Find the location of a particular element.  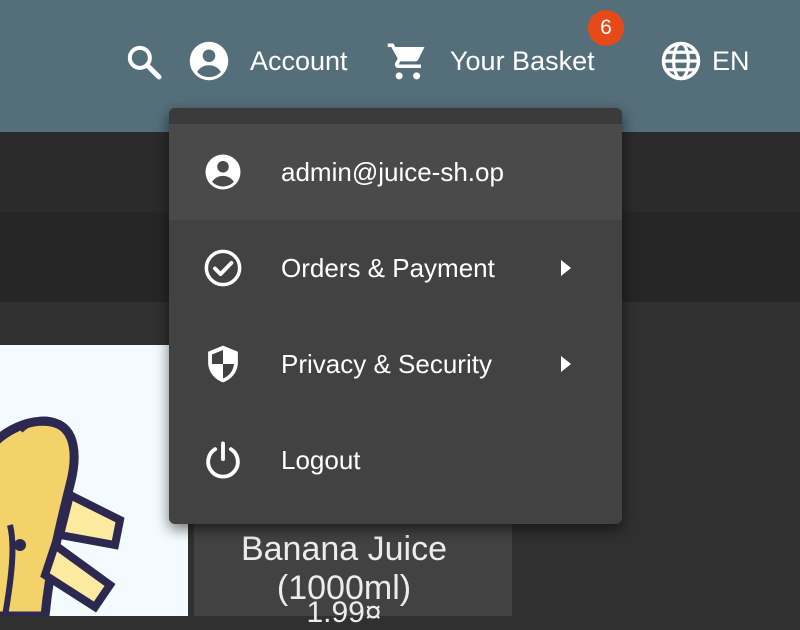

product-image is located at coordinates (94, 480).